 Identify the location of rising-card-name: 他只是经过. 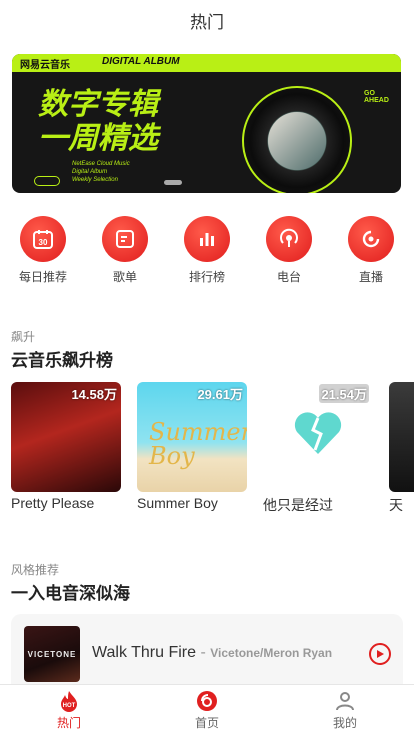
(298, 505).